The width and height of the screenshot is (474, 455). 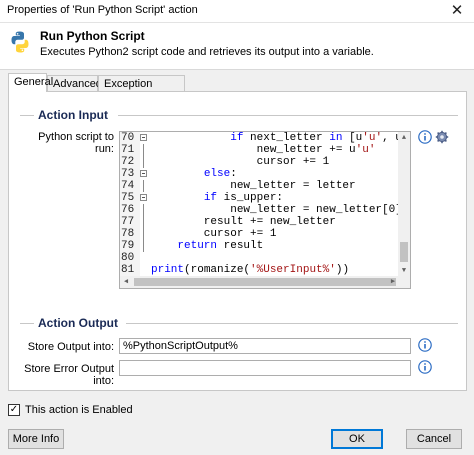 What do you see at coordinates (36, 439) in the screenshot?
I see `more-info-button: More Info` at bounding box center [36, 439].